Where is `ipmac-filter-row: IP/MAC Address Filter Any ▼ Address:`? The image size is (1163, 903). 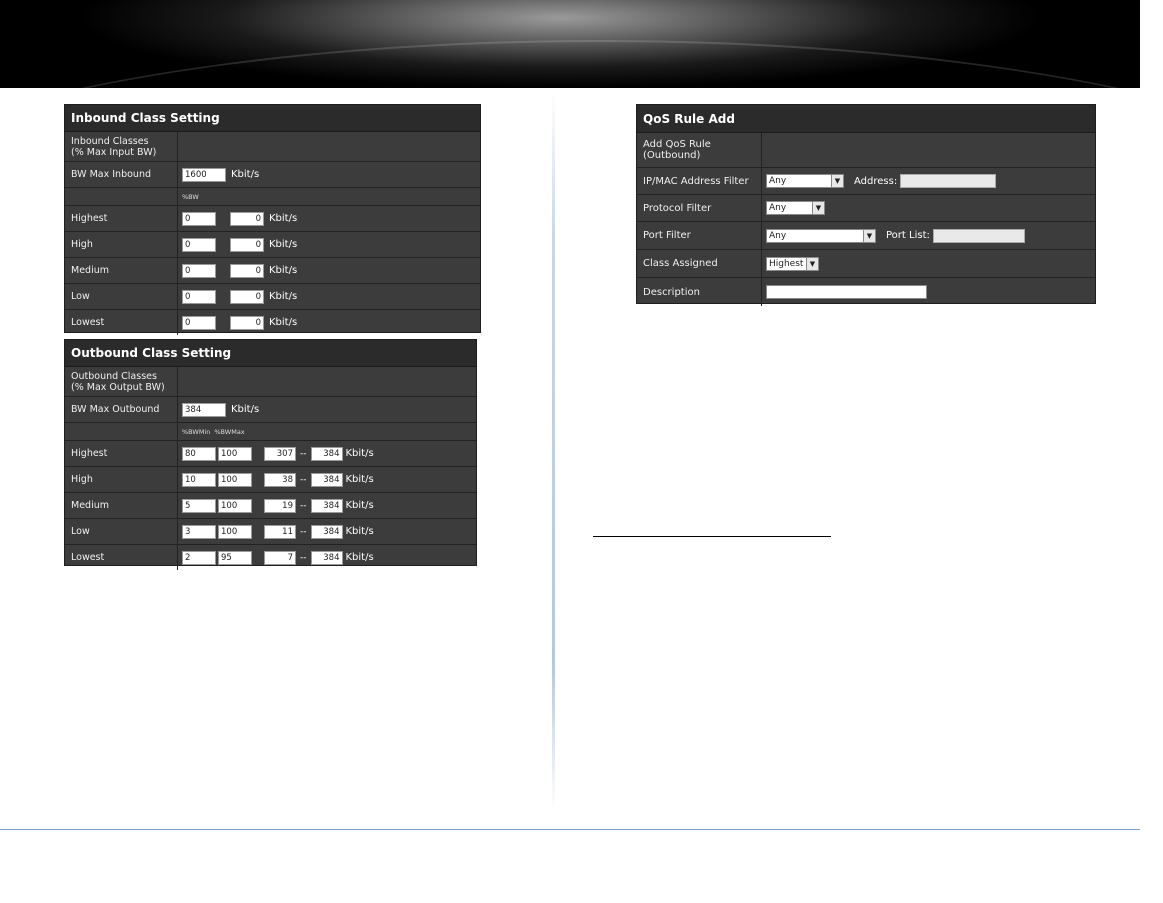 ipmac-filter-row: IP/MAC Address Filter Any ▼ Address: is located at coordinates (866, 181).